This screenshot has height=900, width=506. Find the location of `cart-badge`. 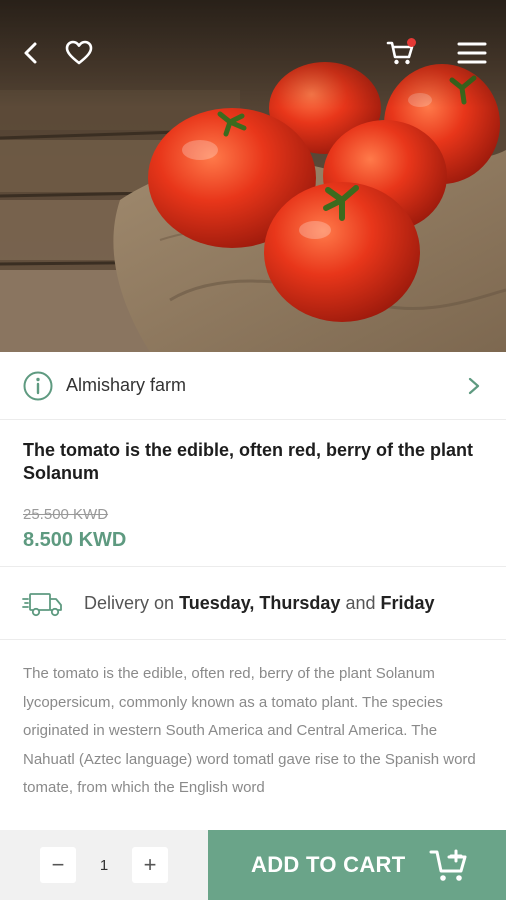

cart-badge is located at coordinates (411, 42).